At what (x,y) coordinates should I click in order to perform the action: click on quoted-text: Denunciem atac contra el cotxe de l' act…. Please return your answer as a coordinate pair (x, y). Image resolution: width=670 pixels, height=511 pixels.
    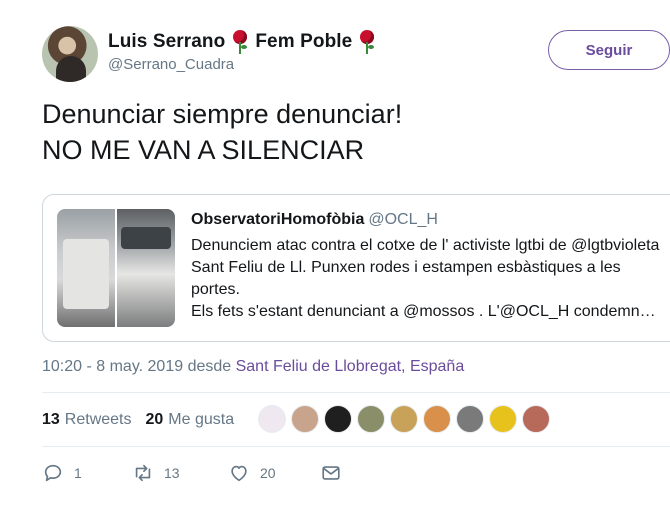
    Looking at the image, I should click on (430, 279).